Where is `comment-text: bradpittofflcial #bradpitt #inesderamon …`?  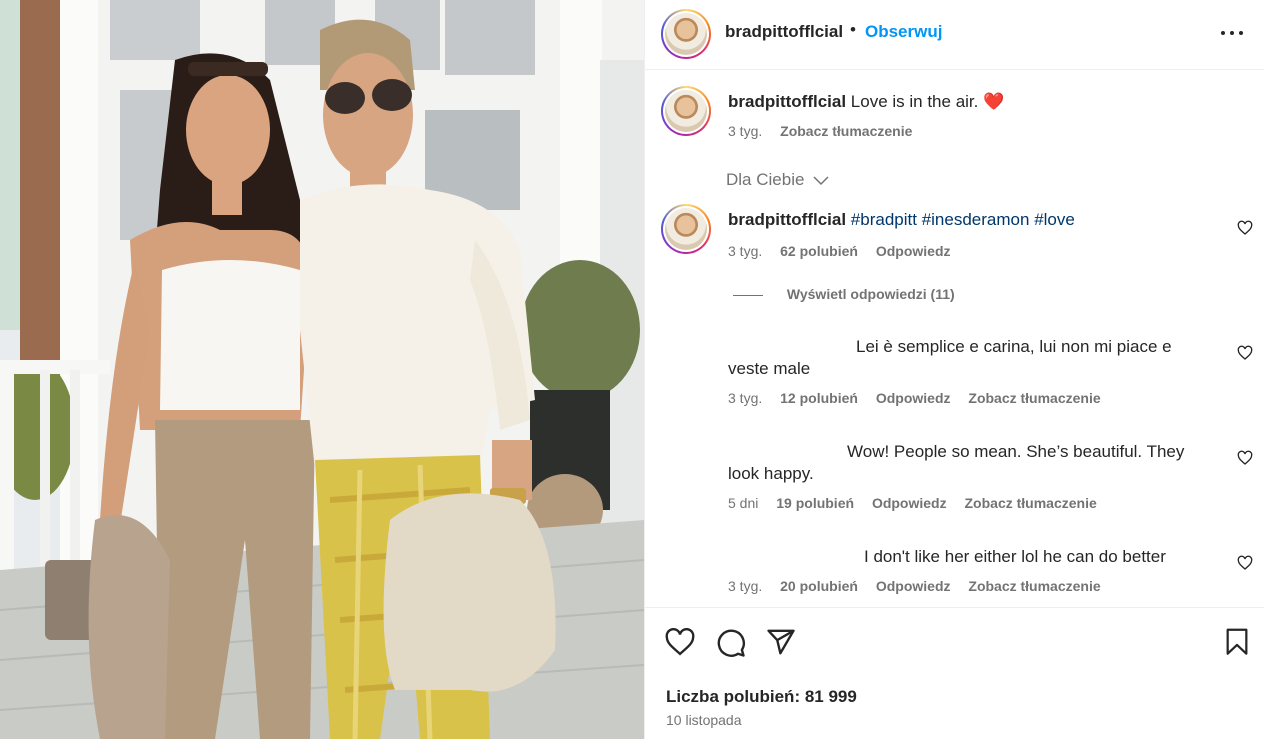 comment-text: bradpittofflcial #bradpitt #inesderamon … is located at coordinates (901, 220).